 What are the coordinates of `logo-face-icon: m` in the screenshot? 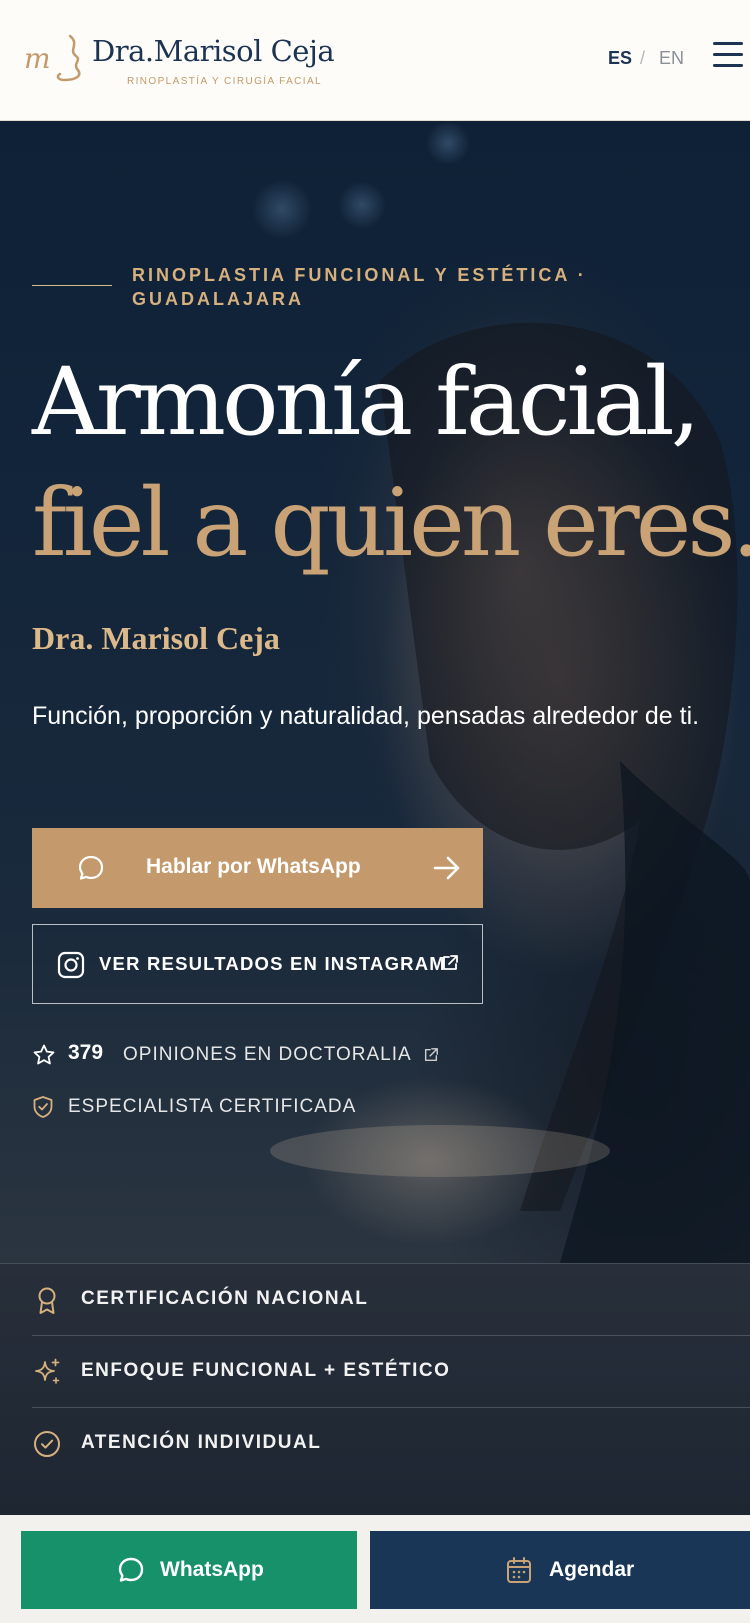 It's located at (56, 60).